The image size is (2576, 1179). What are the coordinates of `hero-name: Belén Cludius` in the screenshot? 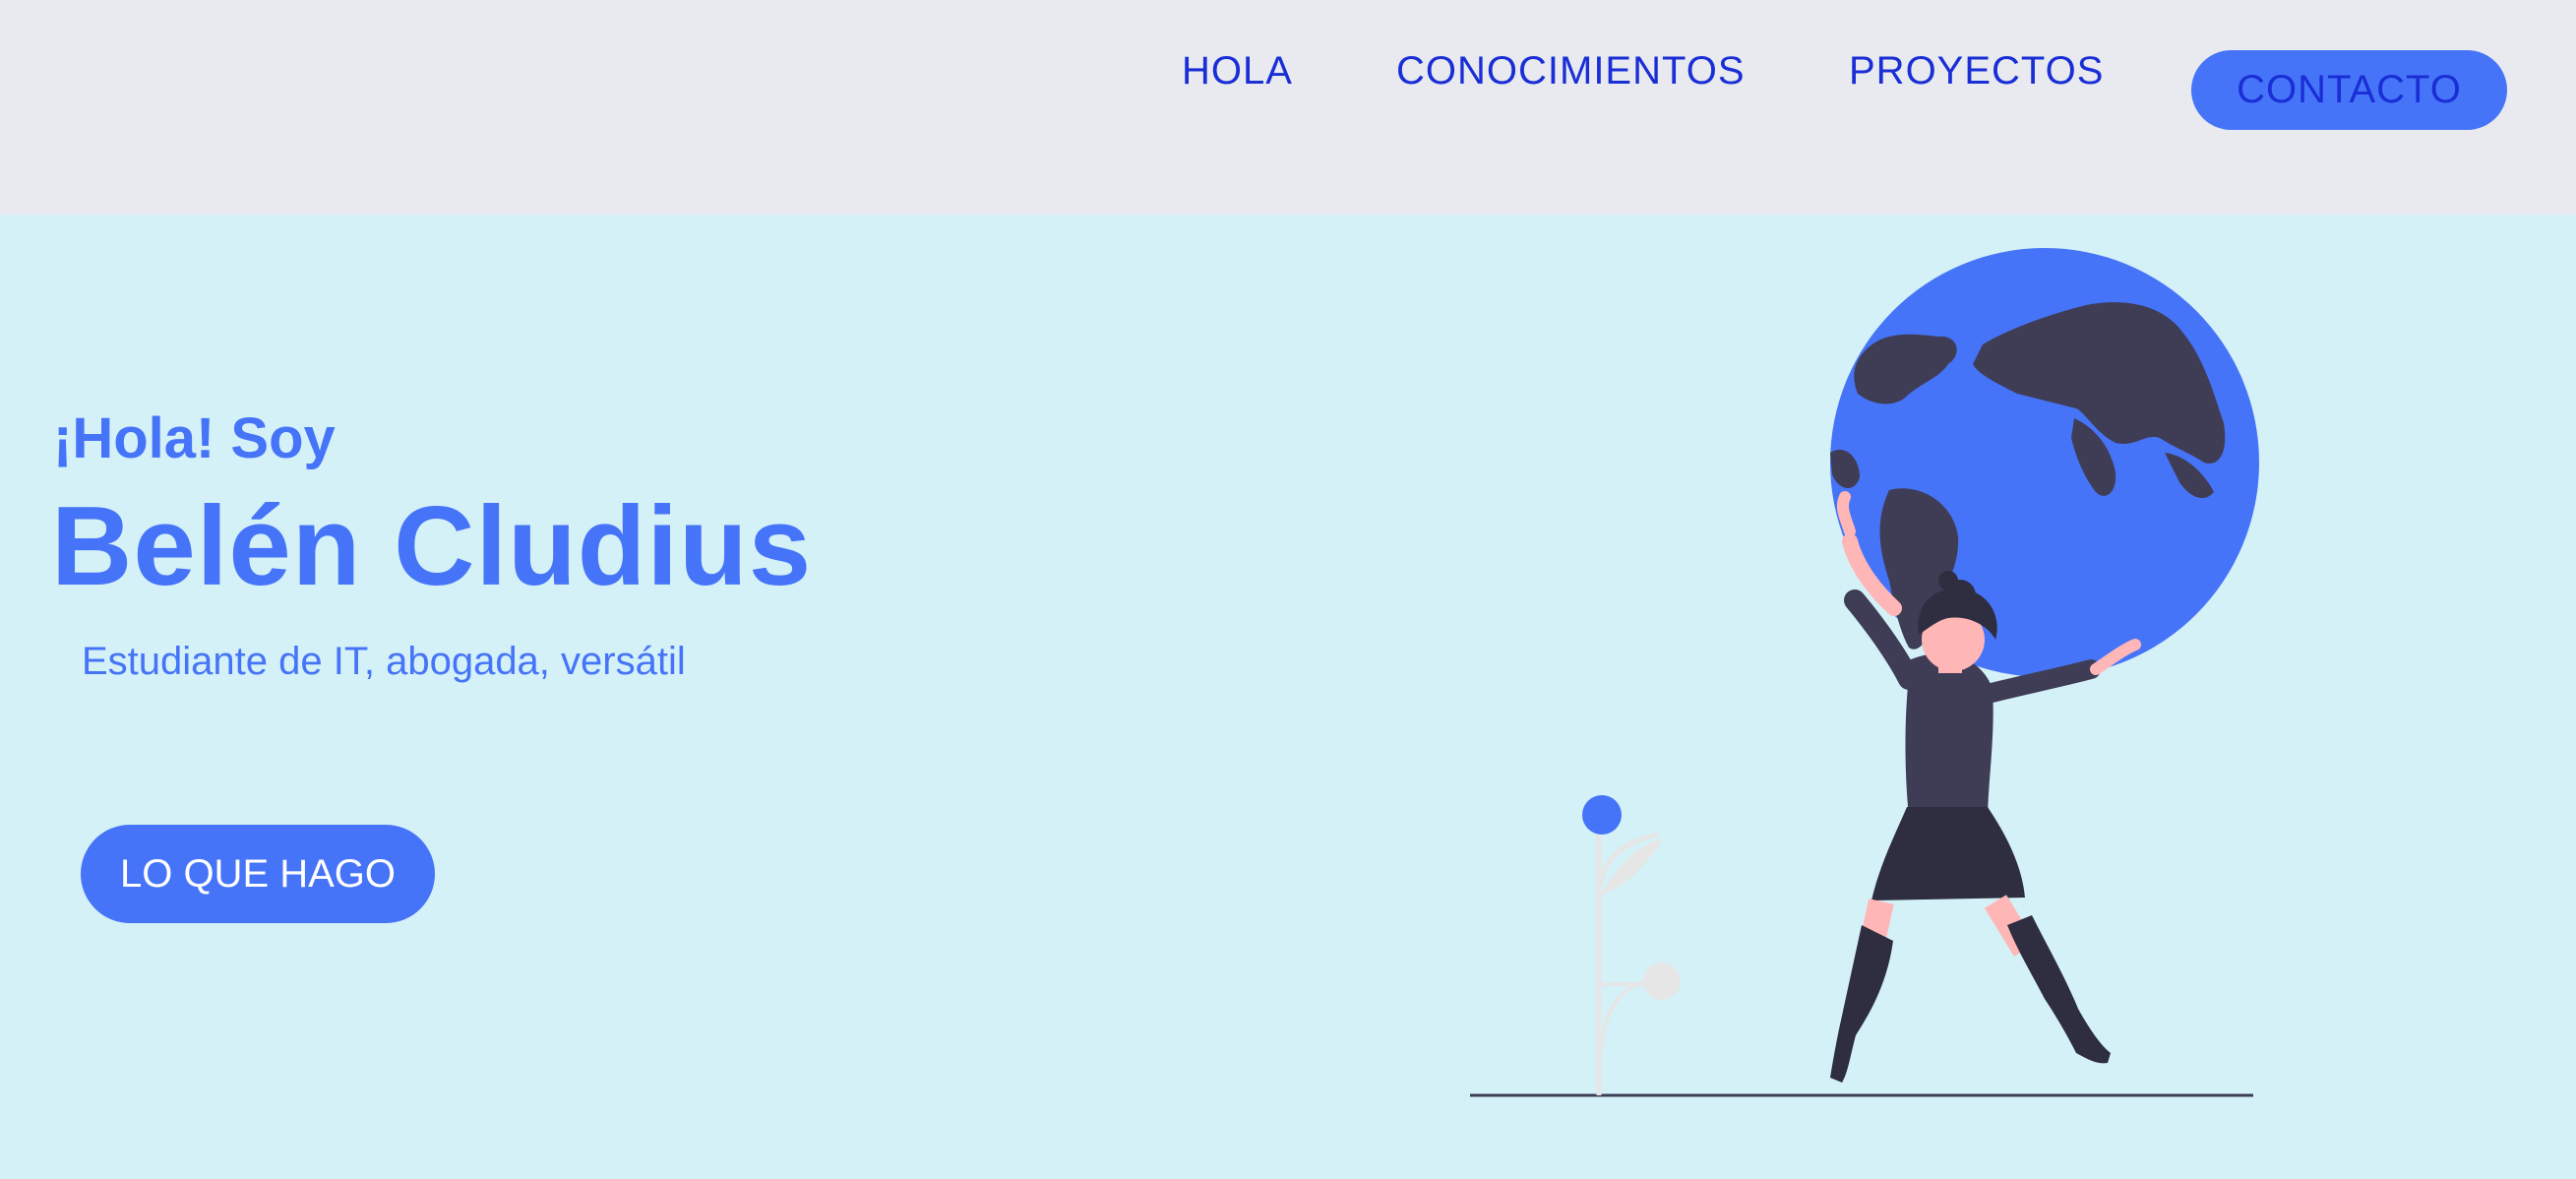 It's located at (432, 546).